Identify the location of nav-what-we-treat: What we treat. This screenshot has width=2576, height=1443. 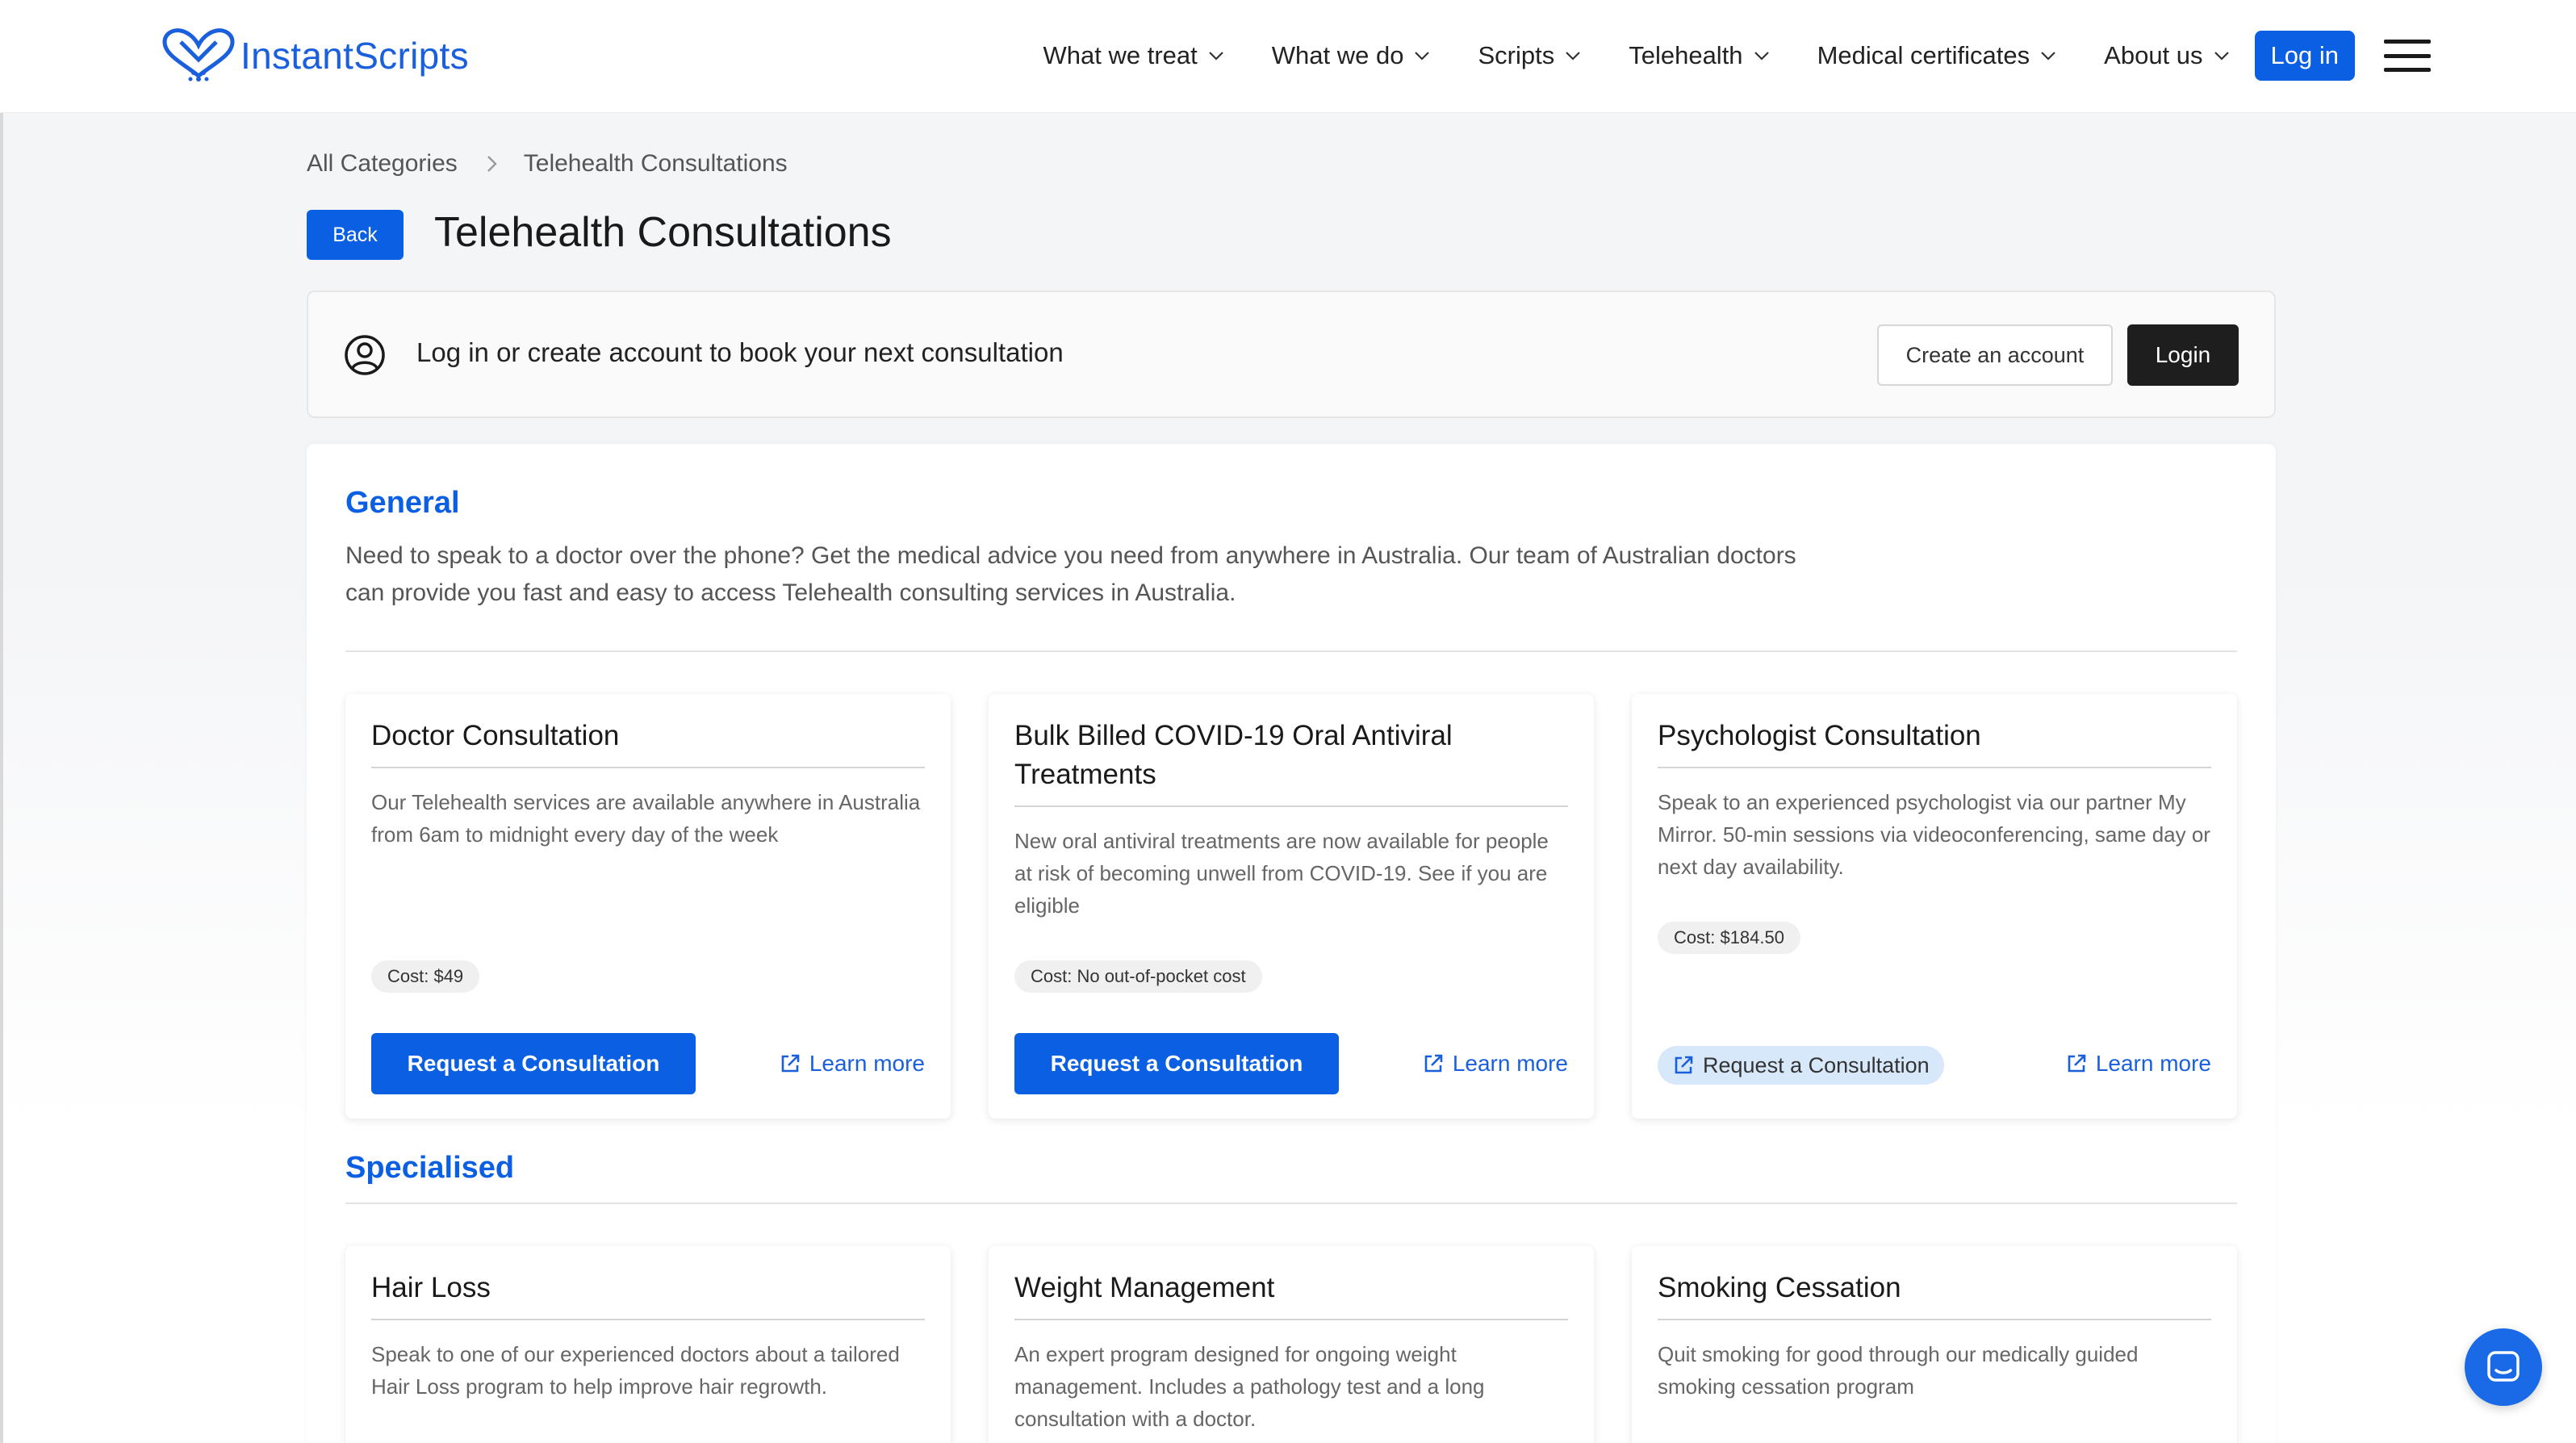
(1134, 55).